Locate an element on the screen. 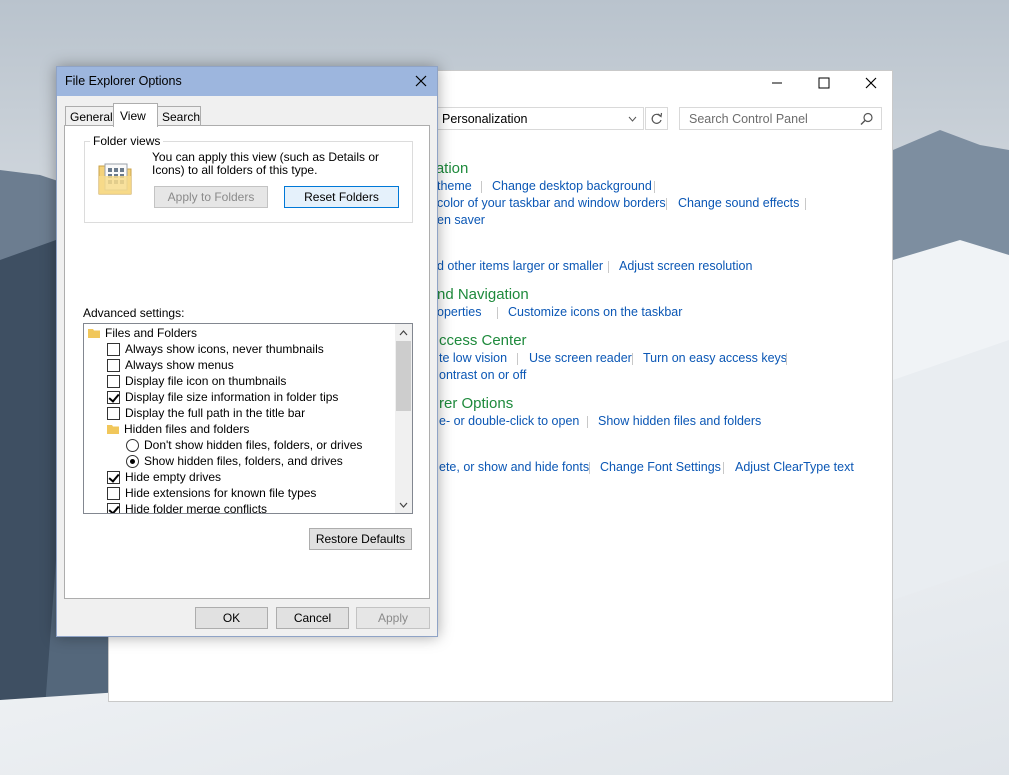 The width and height of the screenshot is (1009, 775). section-heading-file-explorer-options: rer Options is located at coordinates (476, 403).